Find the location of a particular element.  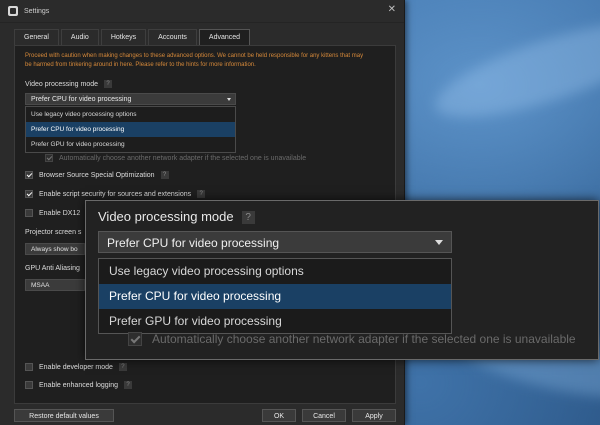

video-processing-select: Prefer CPU for video processing is located at coordinates (130, 99).